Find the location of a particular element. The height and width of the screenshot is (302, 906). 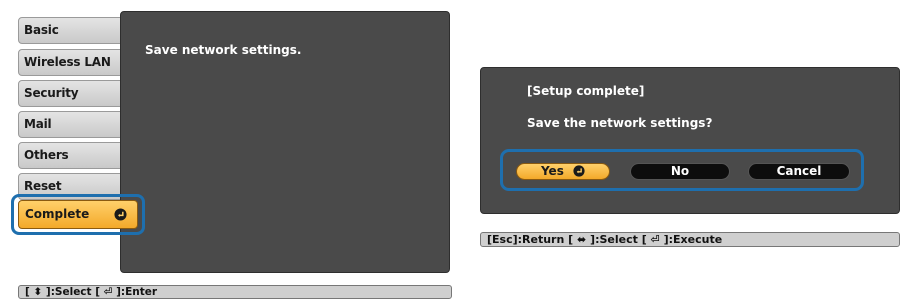

menu-tab-mail: Mail is located at coordinates (70, 124).